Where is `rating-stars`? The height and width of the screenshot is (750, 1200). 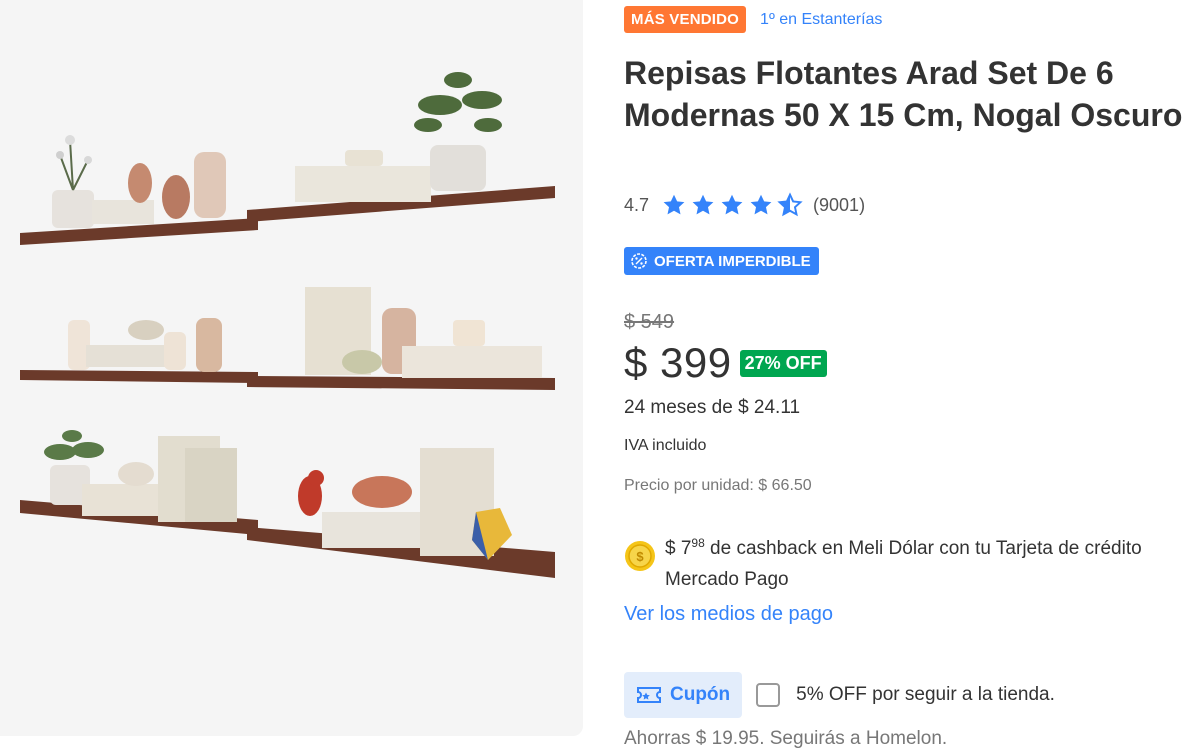
rating-stars is located at coordinates (733, 205).